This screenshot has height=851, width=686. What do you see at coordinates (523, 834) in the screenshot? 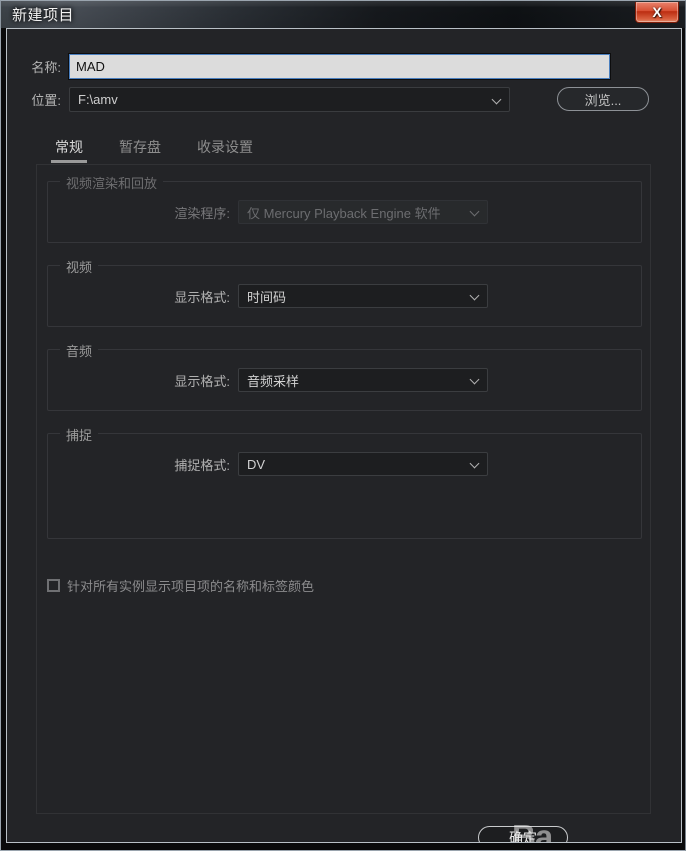
I see `ok-button: 确定` at bounding box center [523, 834].